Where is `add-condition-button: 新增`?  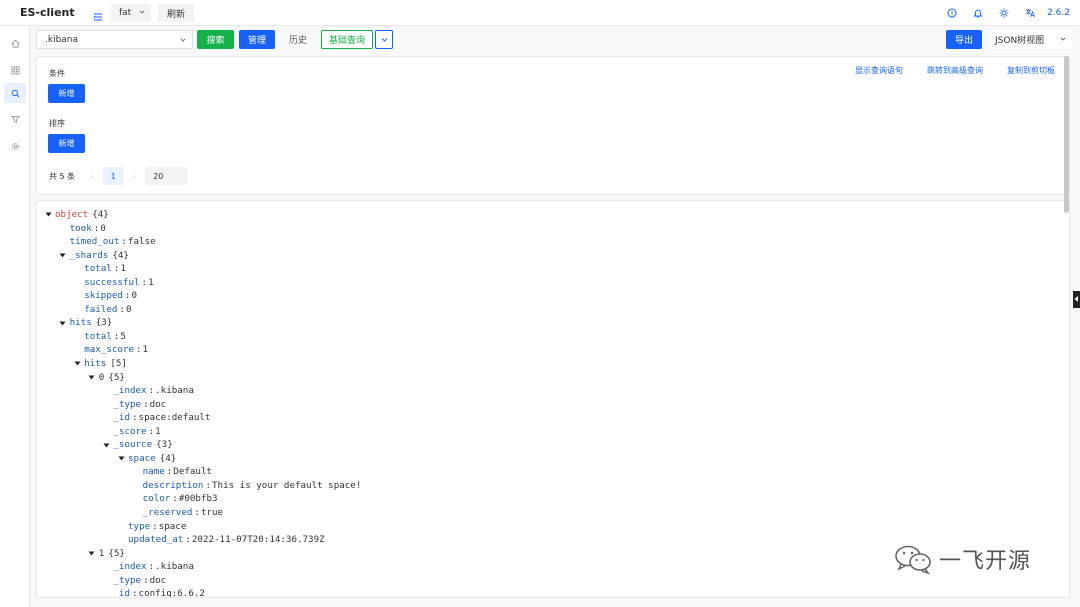 add-condition-button: 新增 is located at coordinates (66, 93).